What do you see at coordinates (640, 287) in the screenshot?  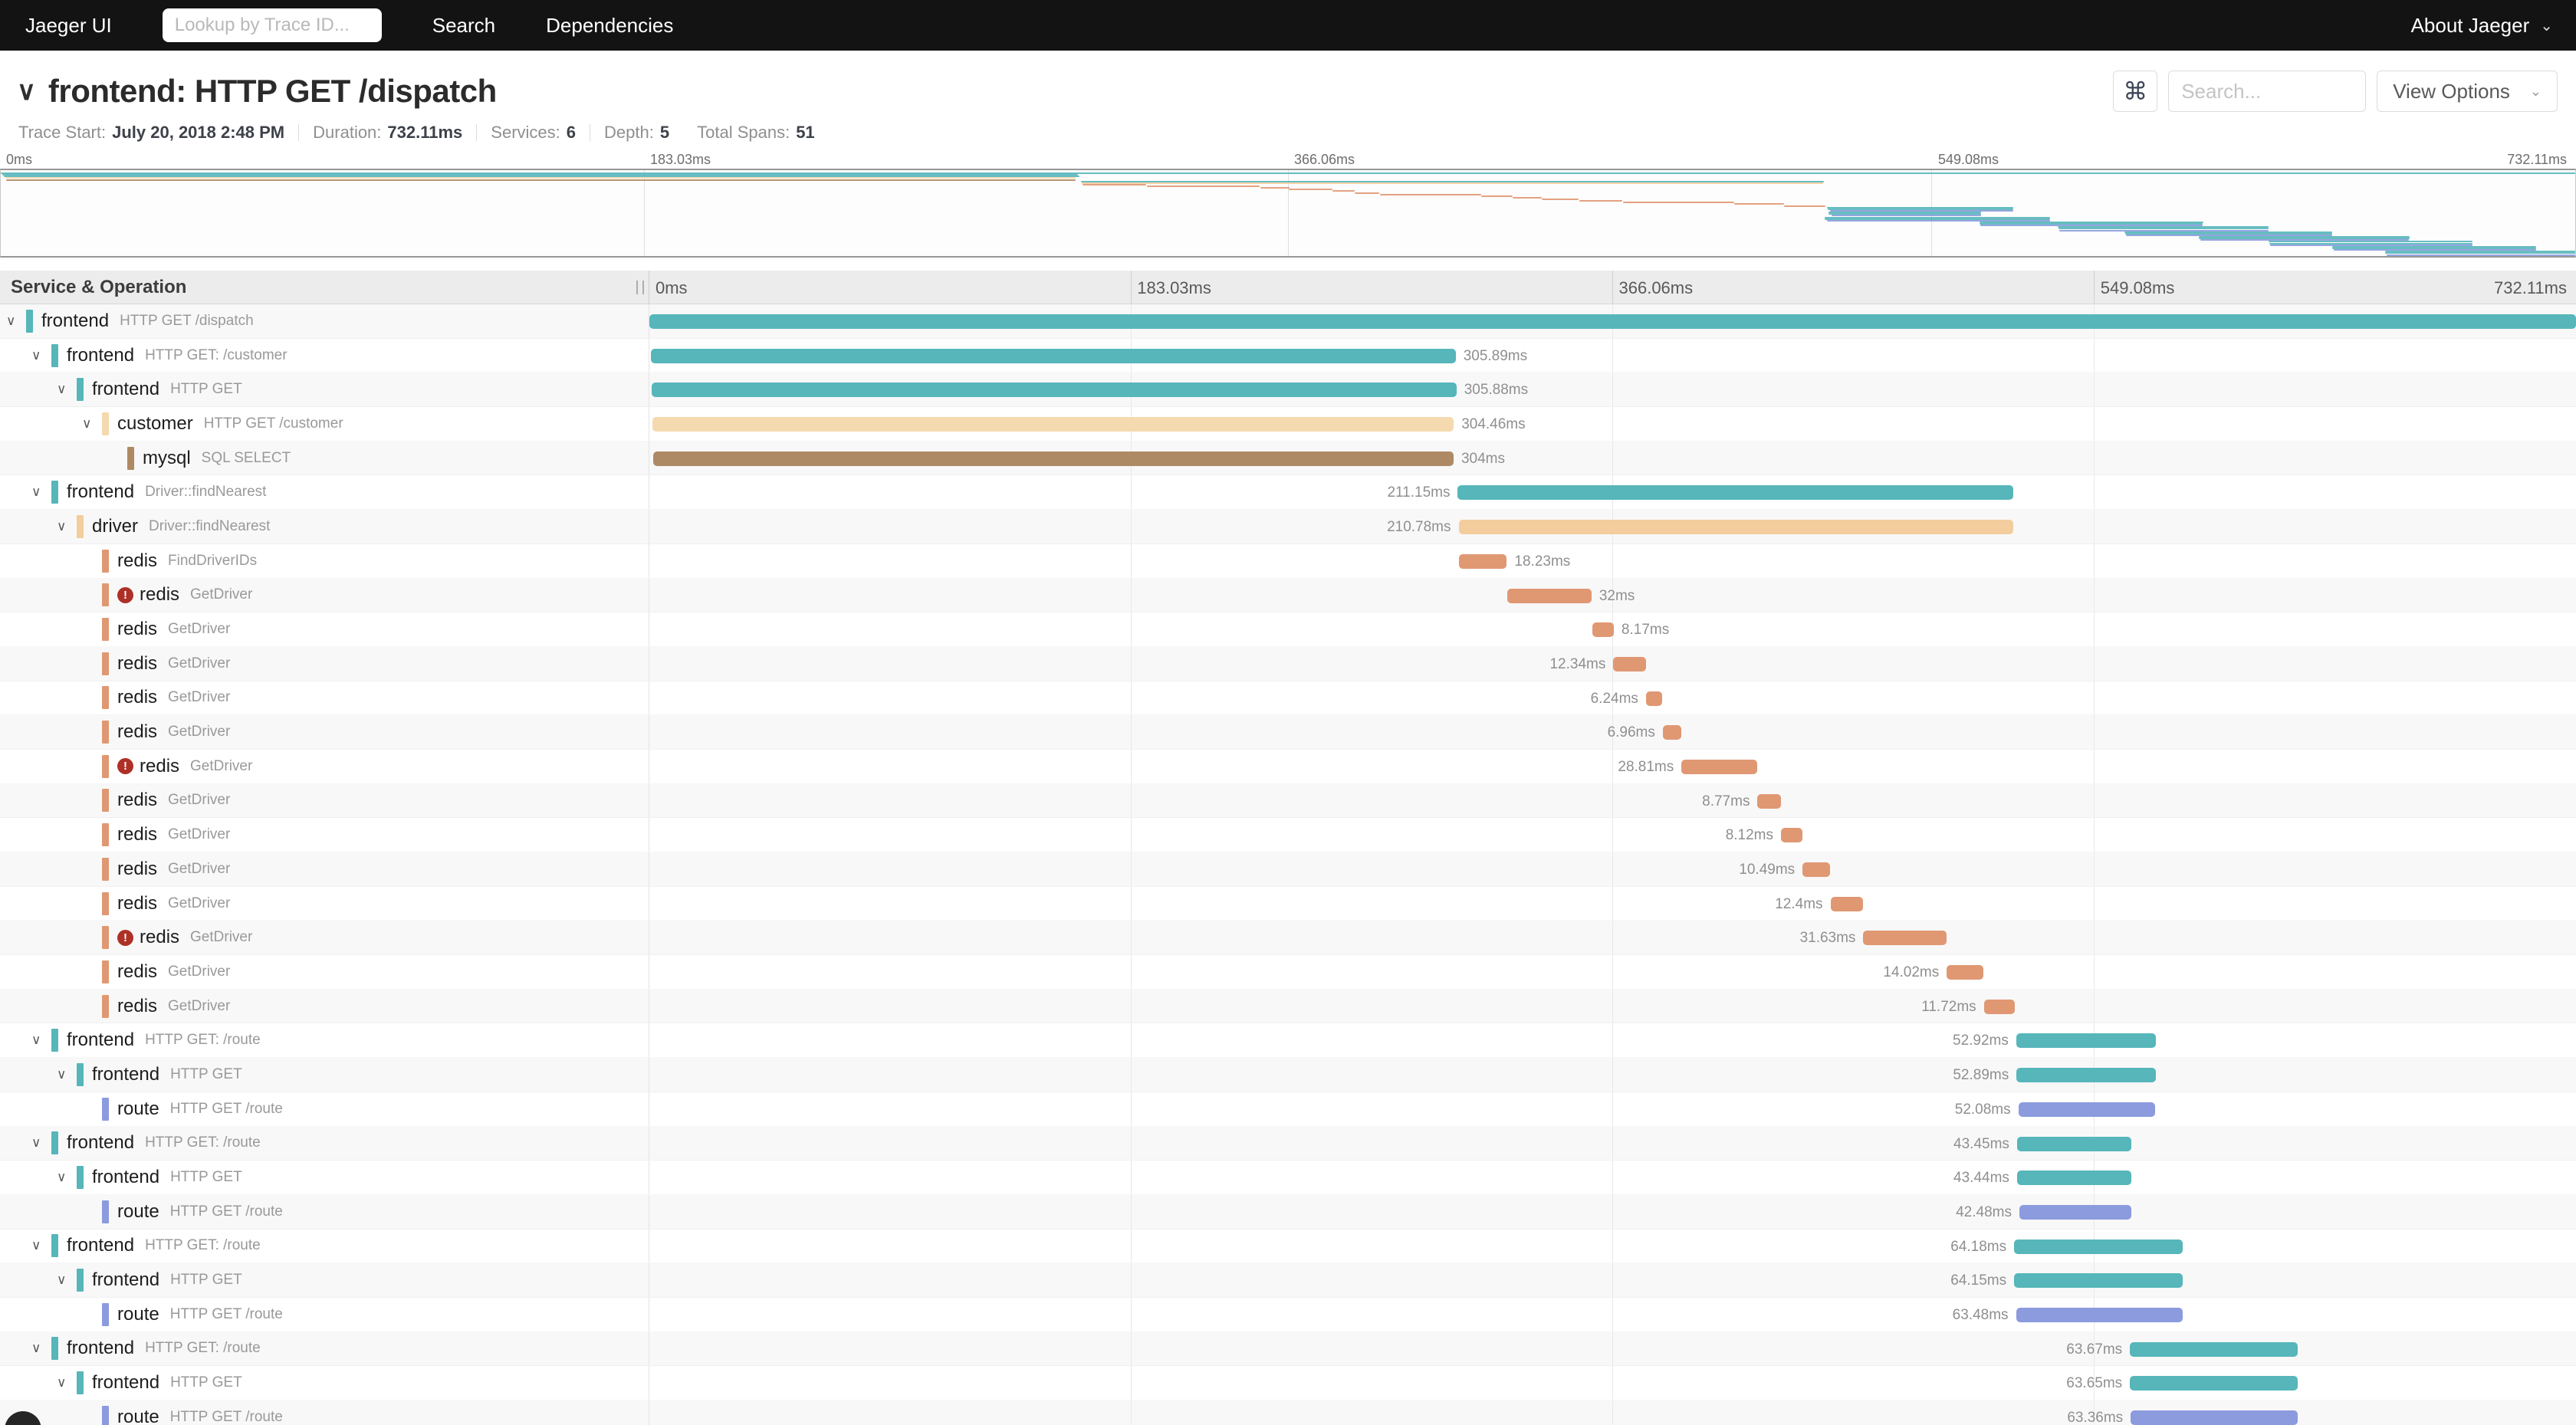 I see `column-resize-grip` at bounding box center [640, 287].